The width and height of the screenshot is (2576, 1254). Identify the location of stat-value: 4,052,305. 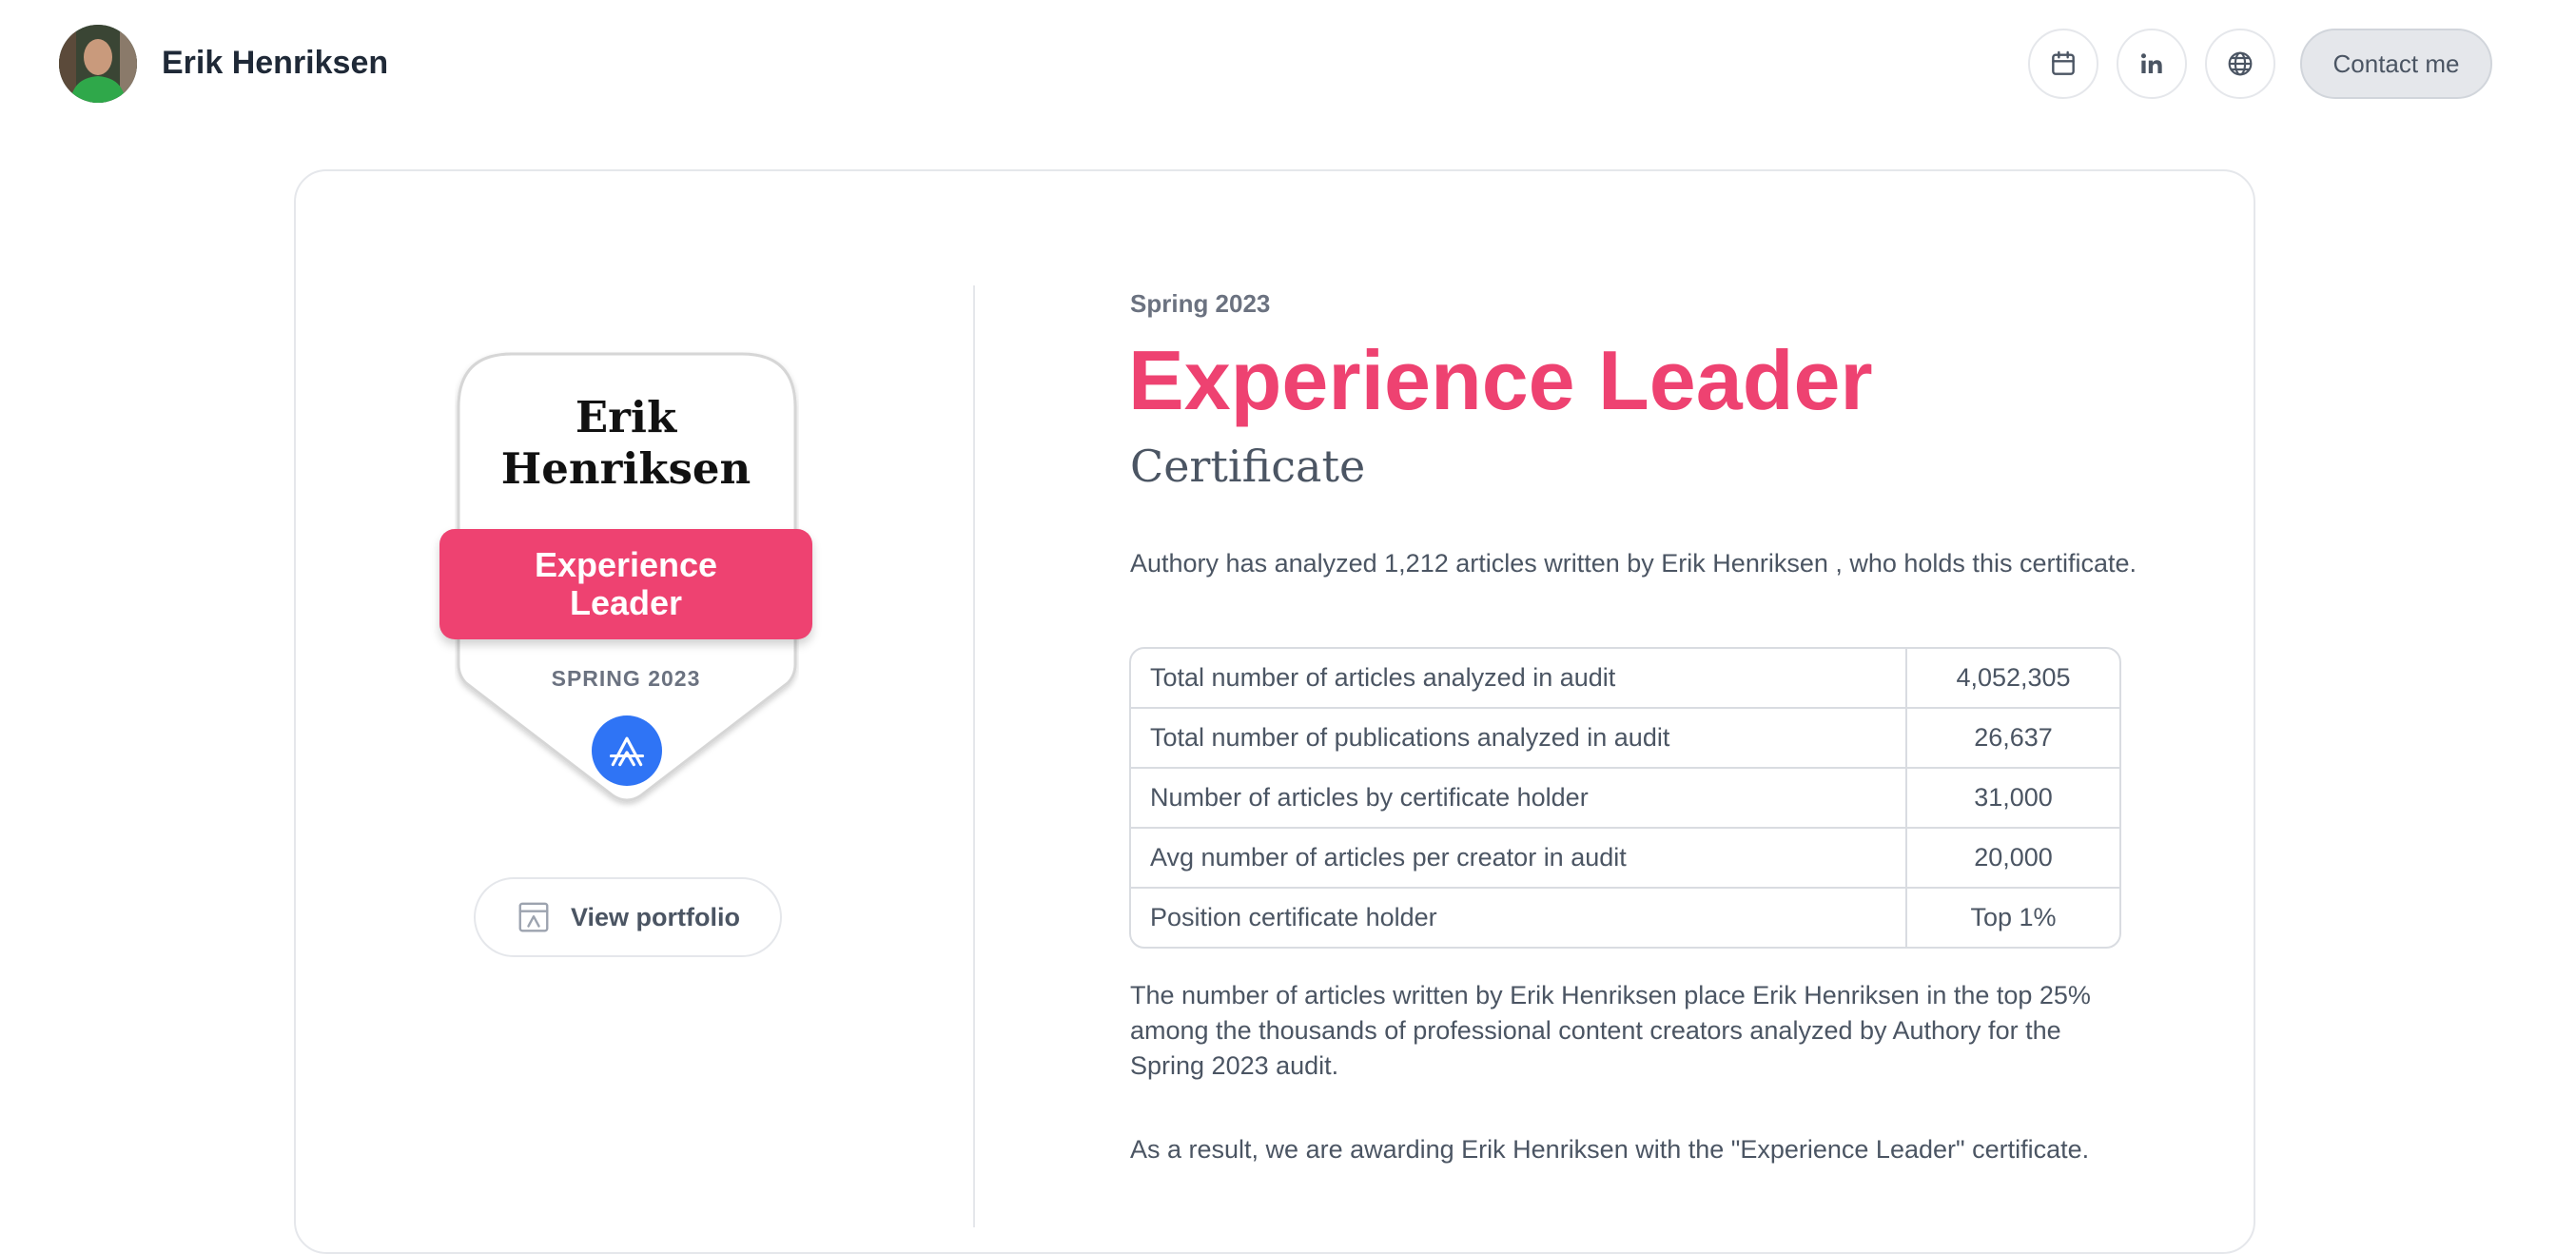
(2013, 677).